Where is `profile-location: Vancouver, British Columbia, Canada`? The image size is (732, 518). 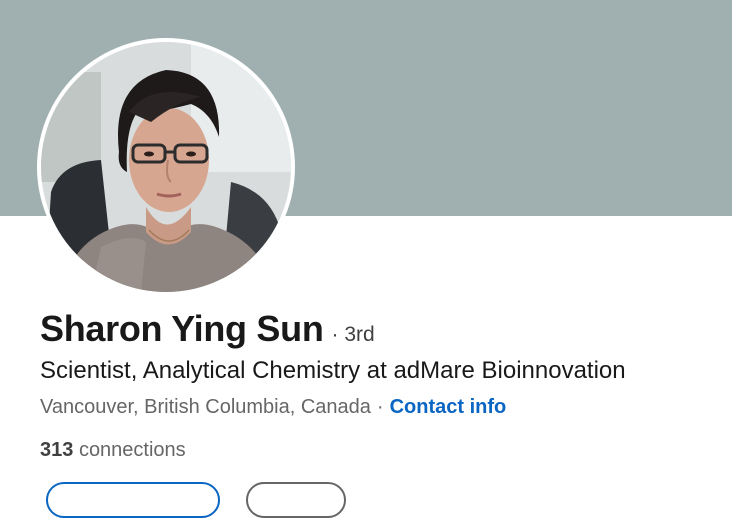 profile-location: Vancouver, British Columbia, Canada is located at coordinates (205, 407).